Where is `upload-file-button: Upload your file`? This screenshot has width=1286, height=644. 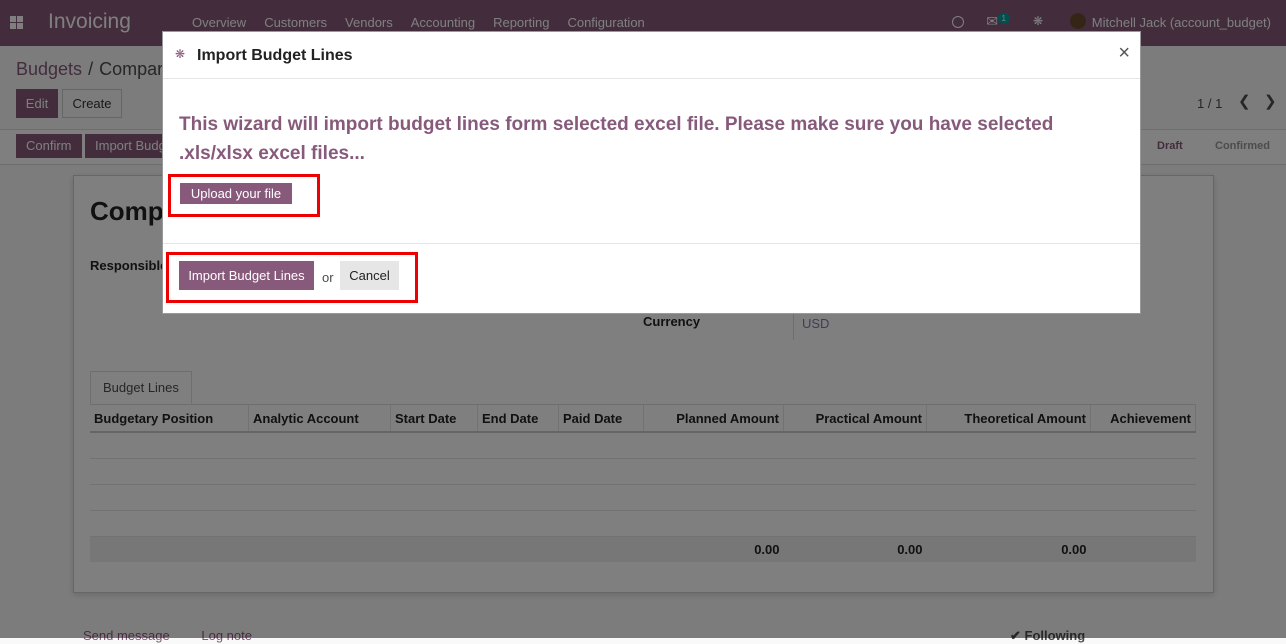 upload-file-button: Upload your file is located at coordinates (236, 193).